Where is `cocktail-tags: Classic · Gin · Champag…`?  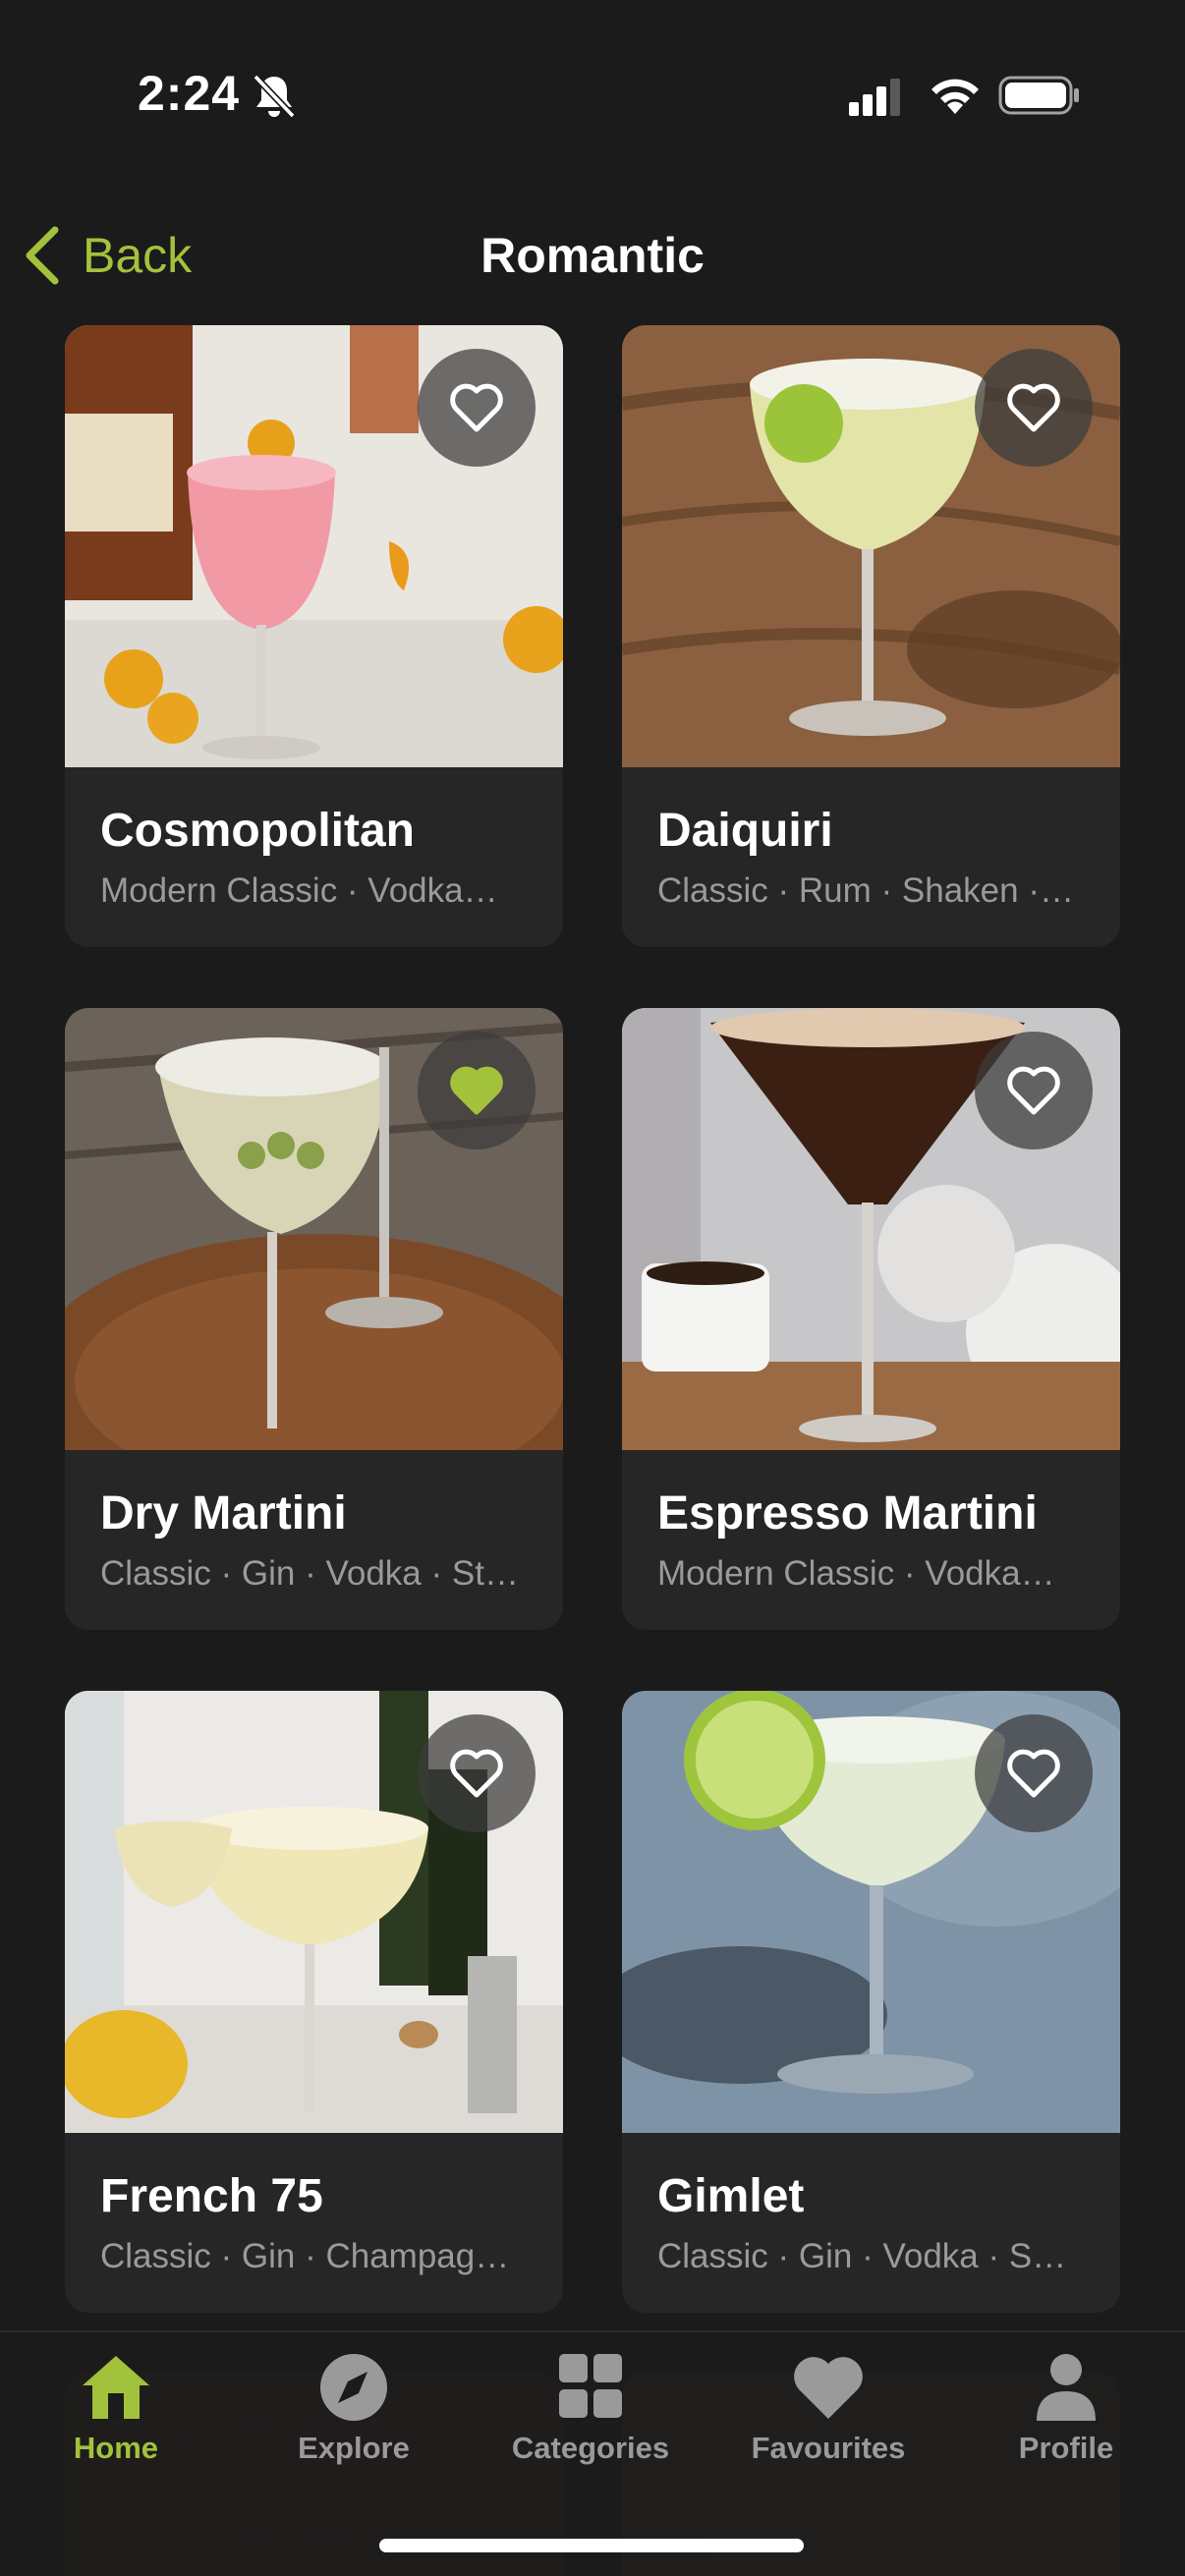
cocktail-tags: Classic · Gin · Champag… is located at coordinates (305, 2256).